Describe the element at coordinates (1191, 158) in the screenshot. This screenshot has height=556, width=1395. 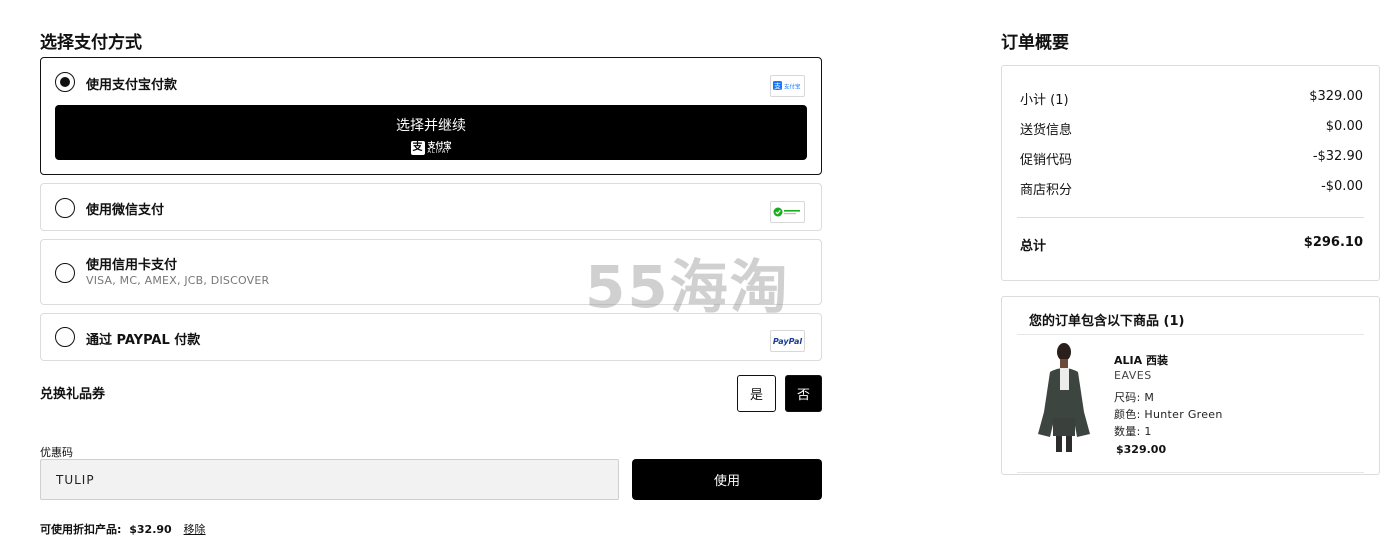
I see `promo-row: 促销代码 -$32.90` at that location.